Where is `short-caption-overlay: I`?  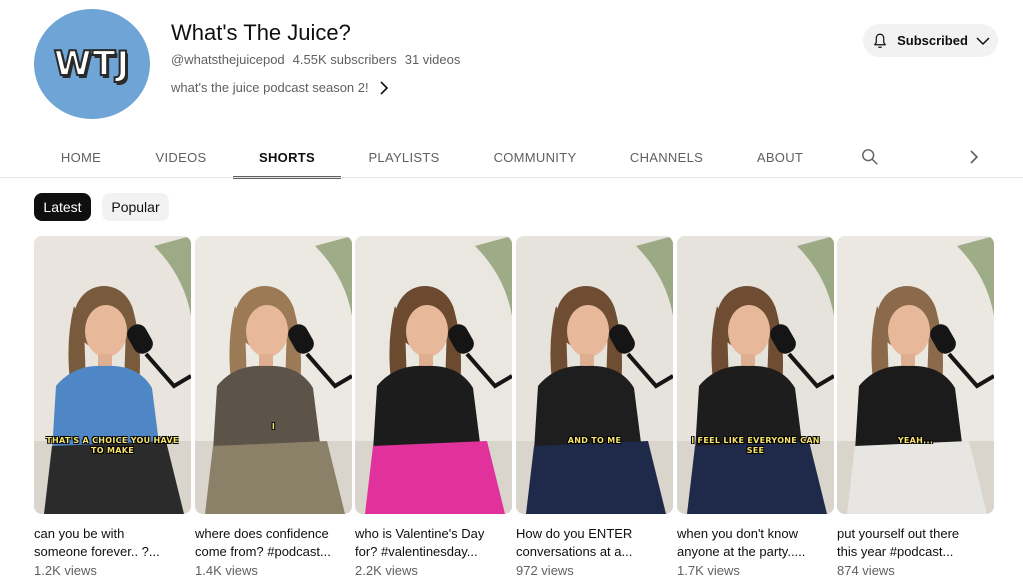 short-caption-overlay: I is located at coordinates (273, 426).